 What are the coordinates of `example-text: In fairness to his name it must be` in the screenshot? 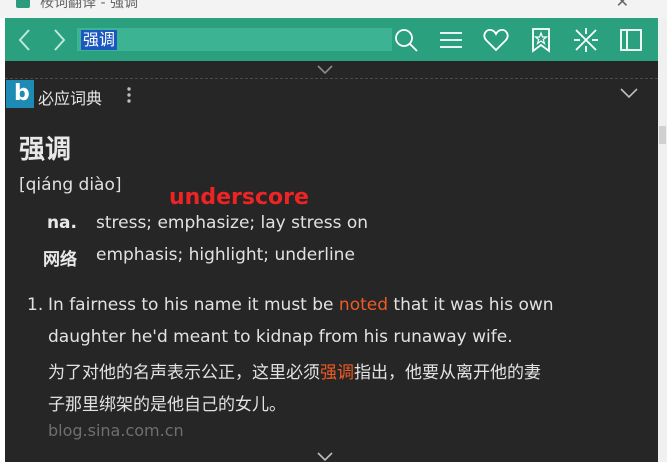 It's located at (193, 305).